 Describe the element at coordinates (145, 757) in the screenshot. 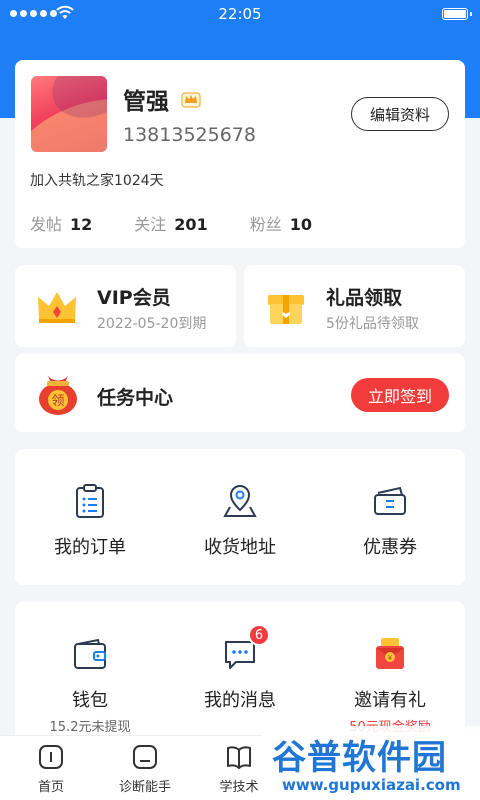

I see `diagnose-icon` at that location.